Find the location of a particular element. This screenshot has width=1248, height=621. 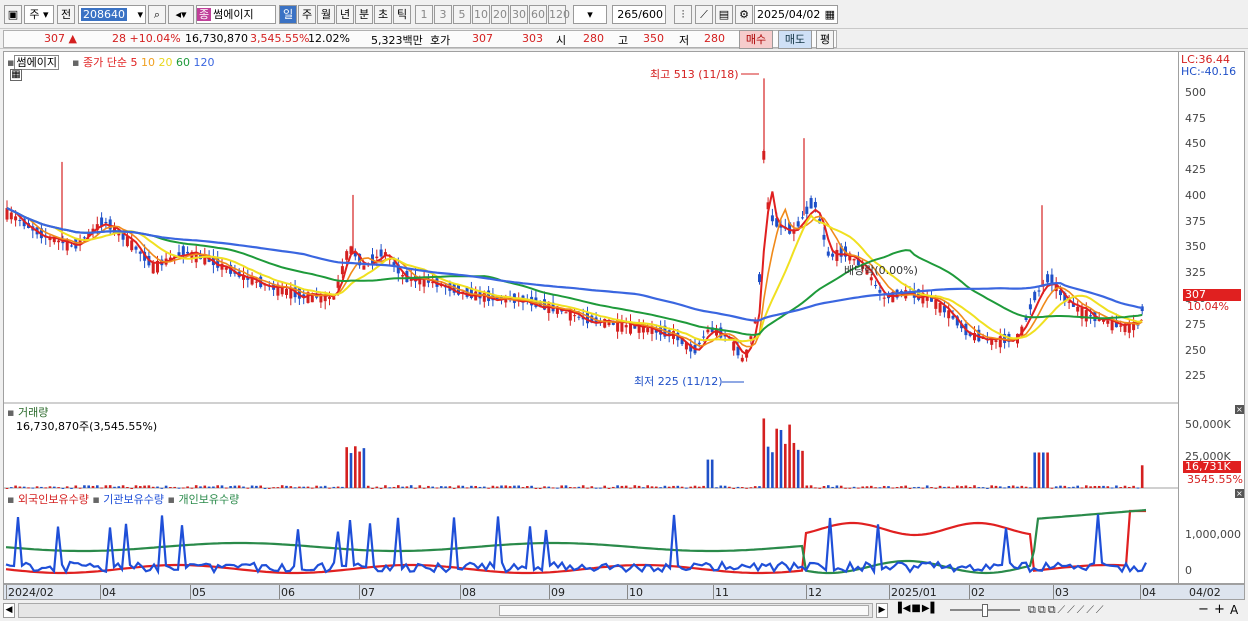

ma60-label: 60 is located at coordinates (182, 62).